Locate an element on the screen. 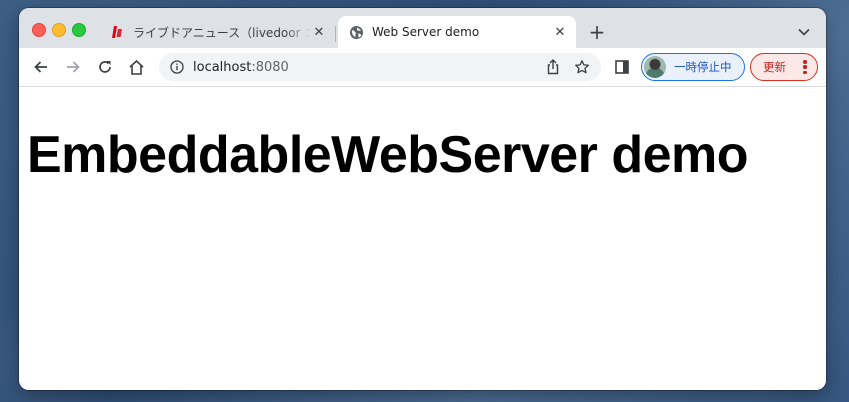 The image size is (849, 402). more-menu-icon is located at coordinates (805, 67).